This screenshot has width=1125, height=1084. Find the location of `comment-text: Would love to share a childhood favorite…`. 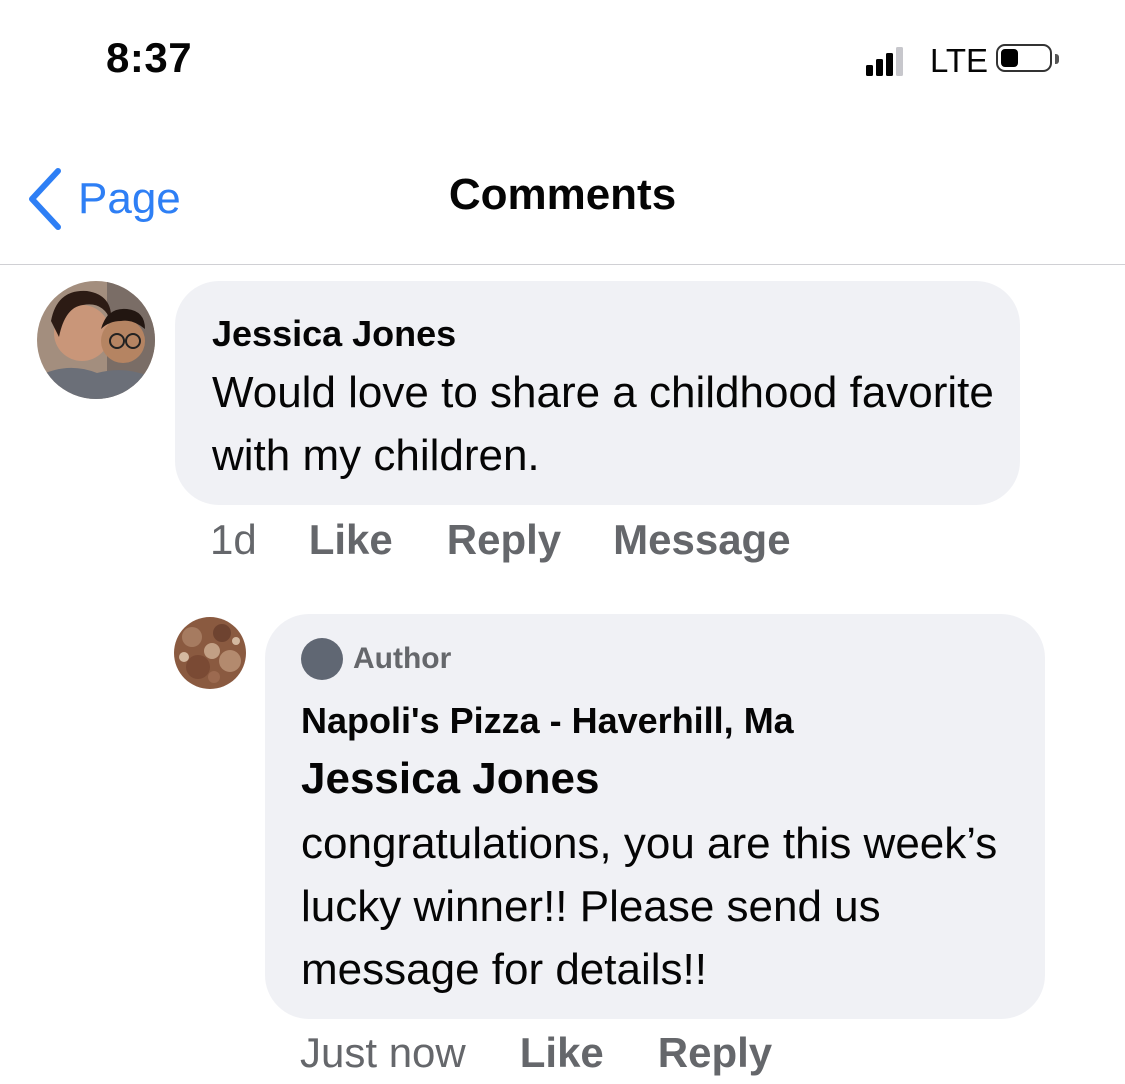

comment-text: Would love to share a childhood favorite… is located at coordinates (603, 424).